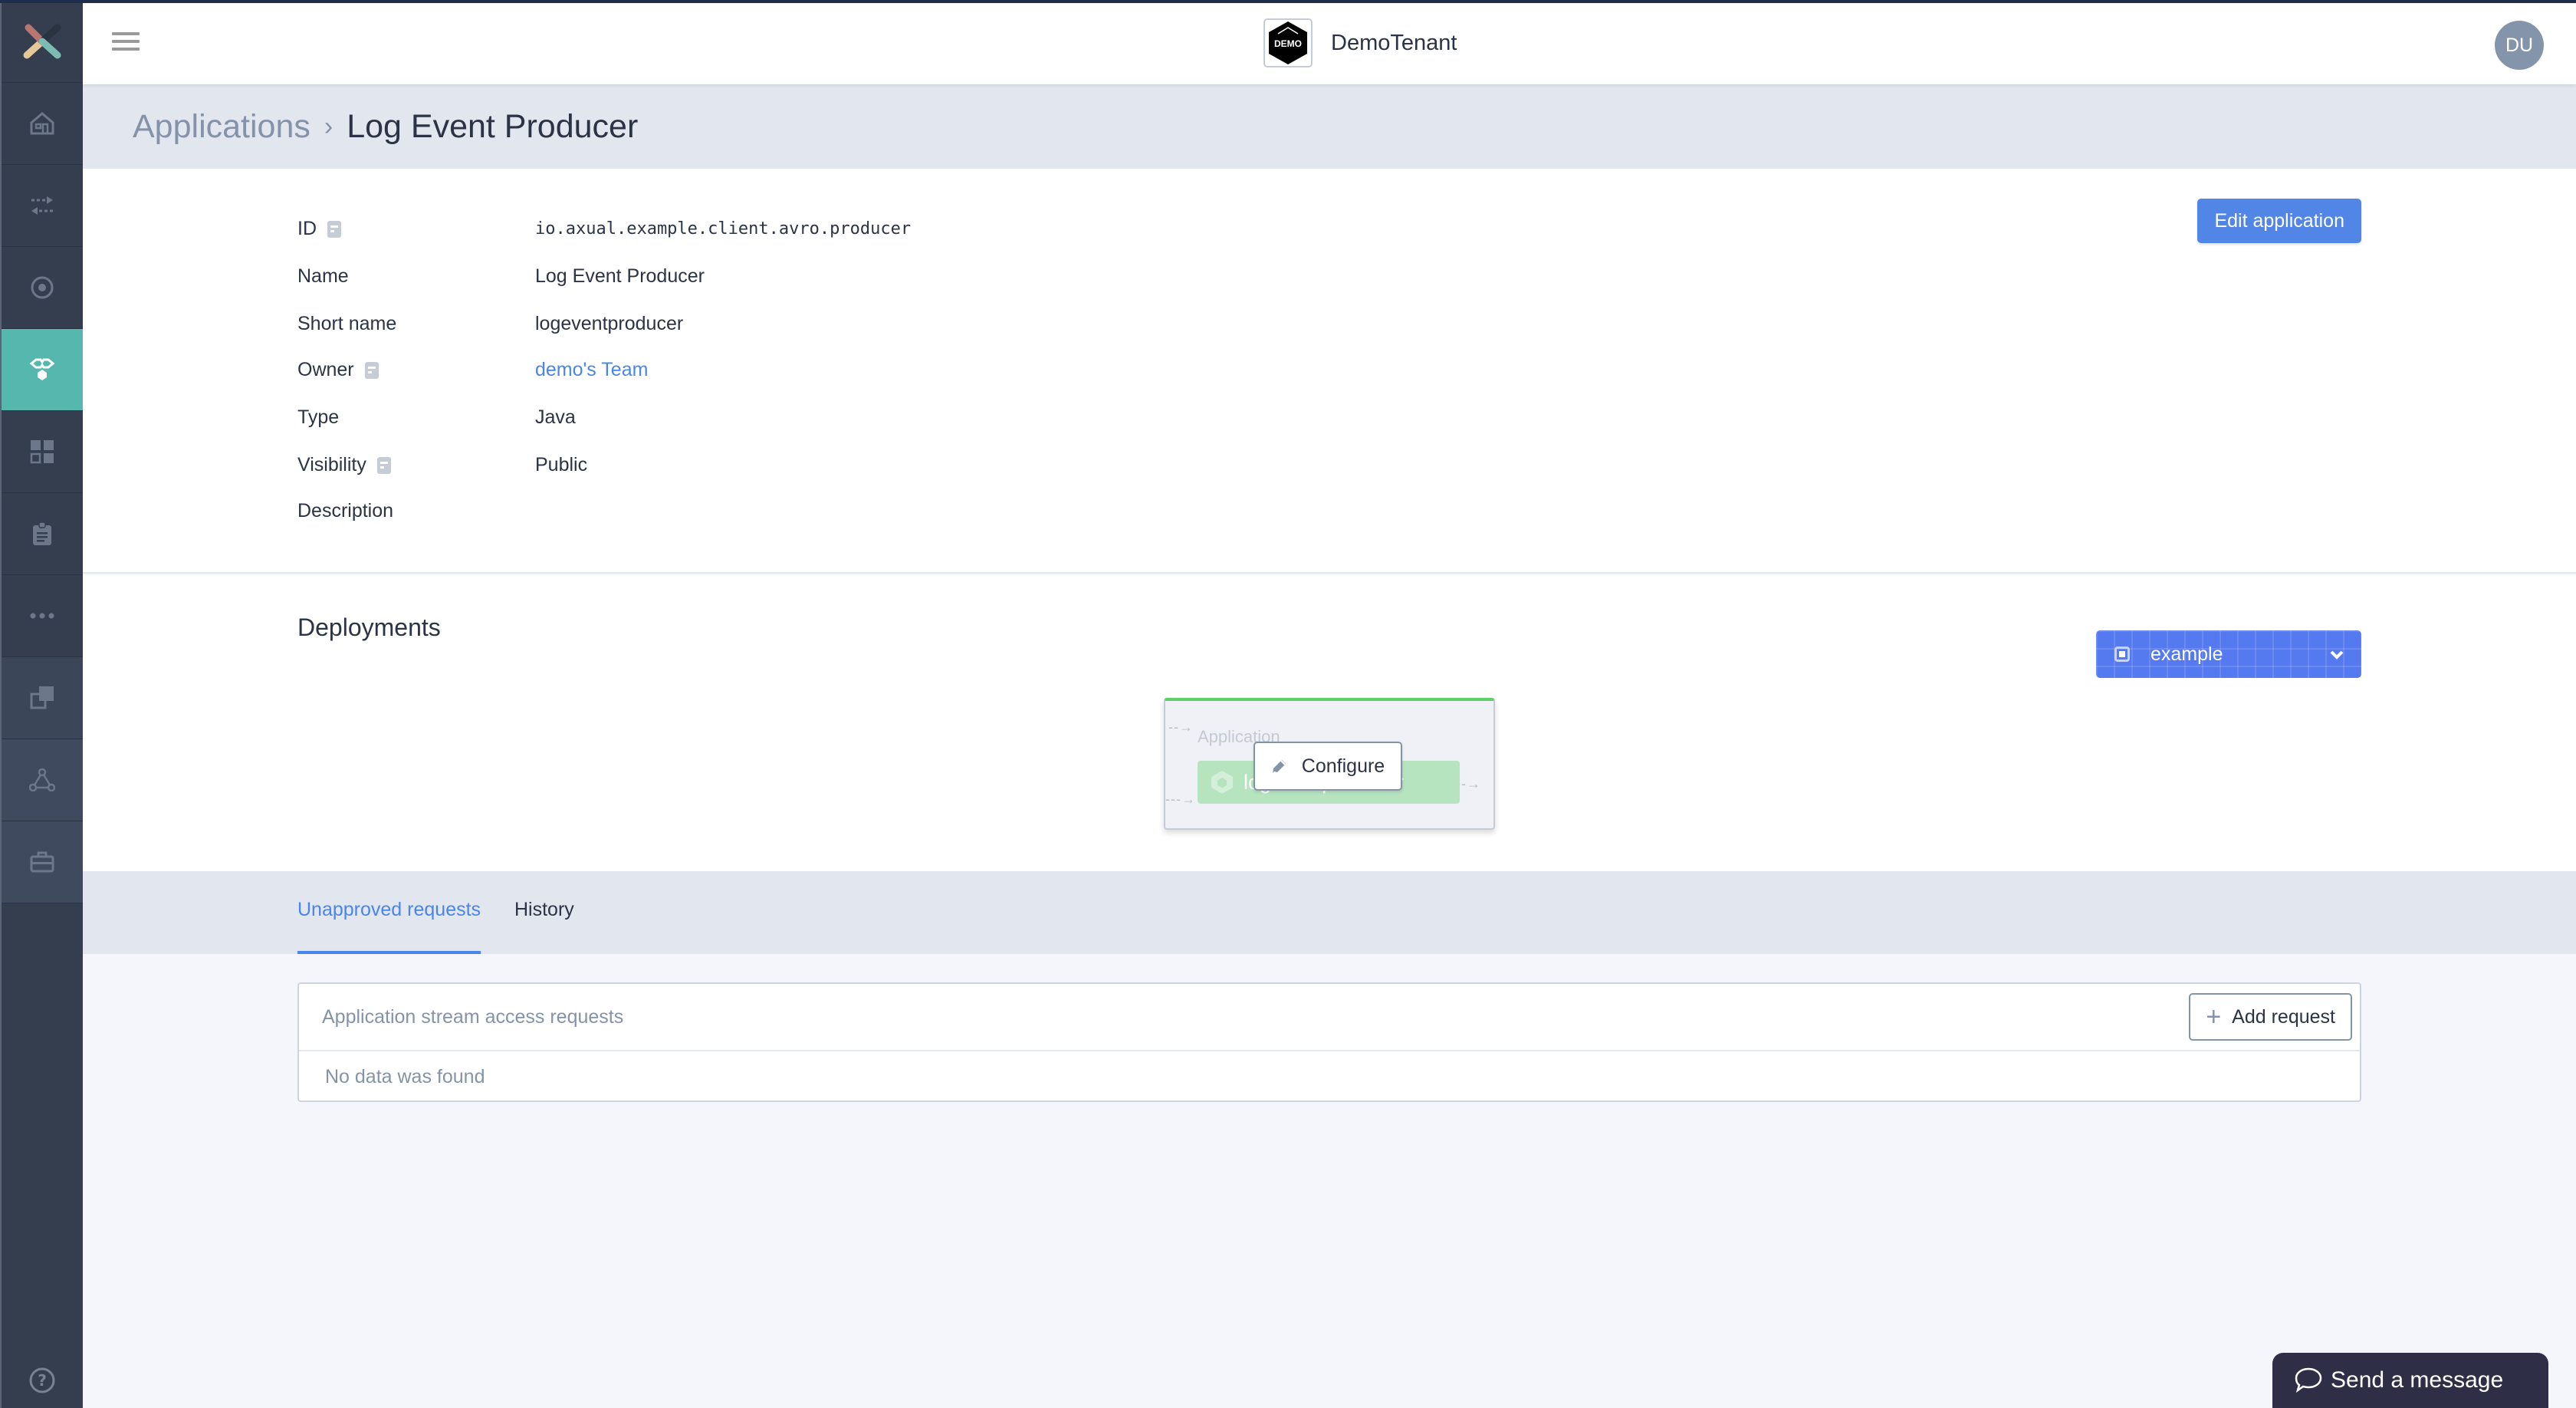  What do you see at coordinates (1288, 1) in the screenshot?
I see `window-top-border` at bounding box center [1288, 1].